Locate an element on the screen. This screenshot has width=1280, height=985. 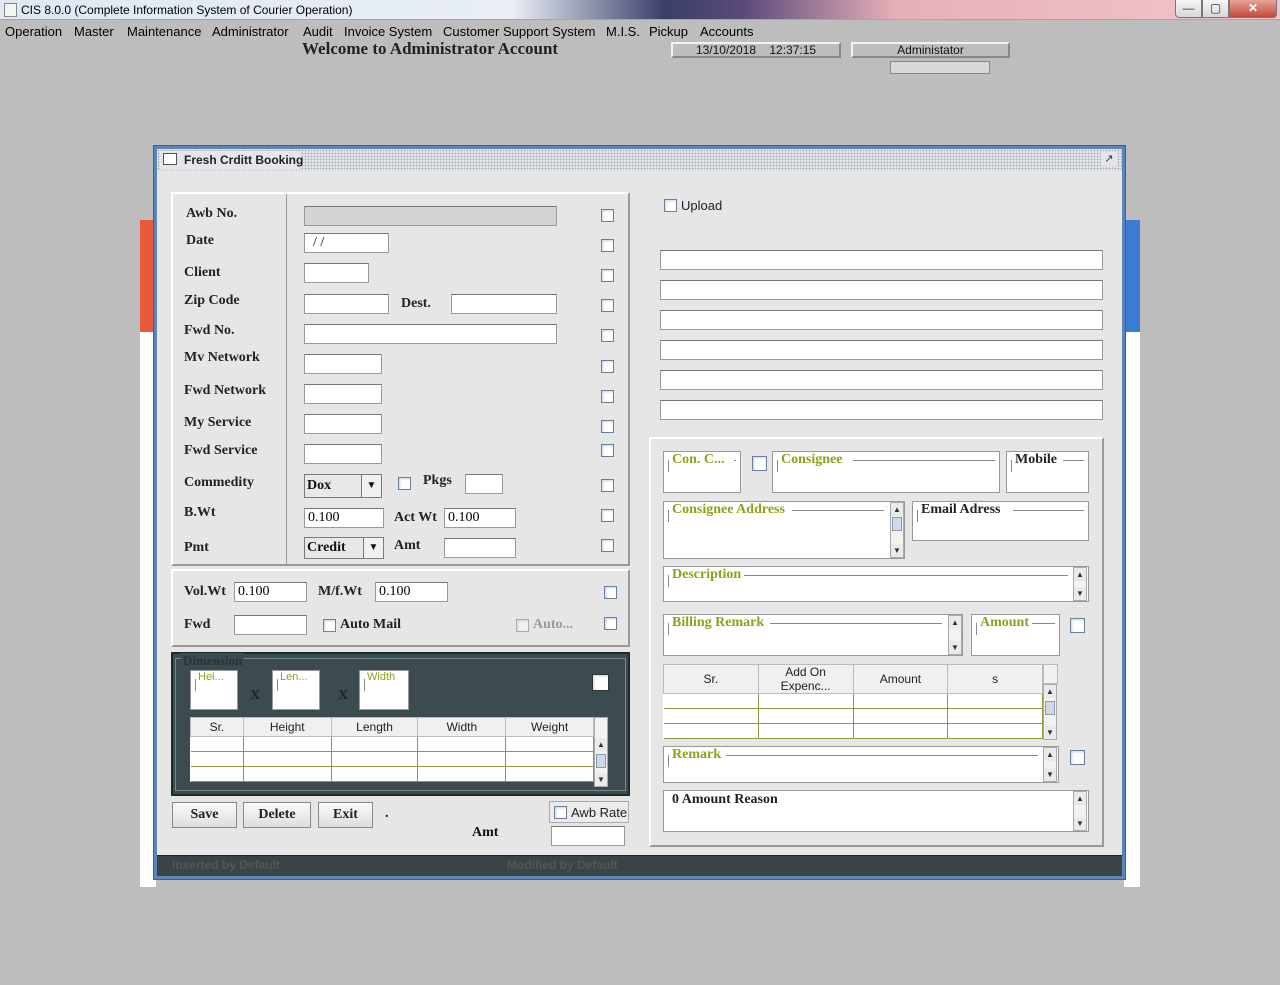
col-s: s is located at coordinates (995, 679).